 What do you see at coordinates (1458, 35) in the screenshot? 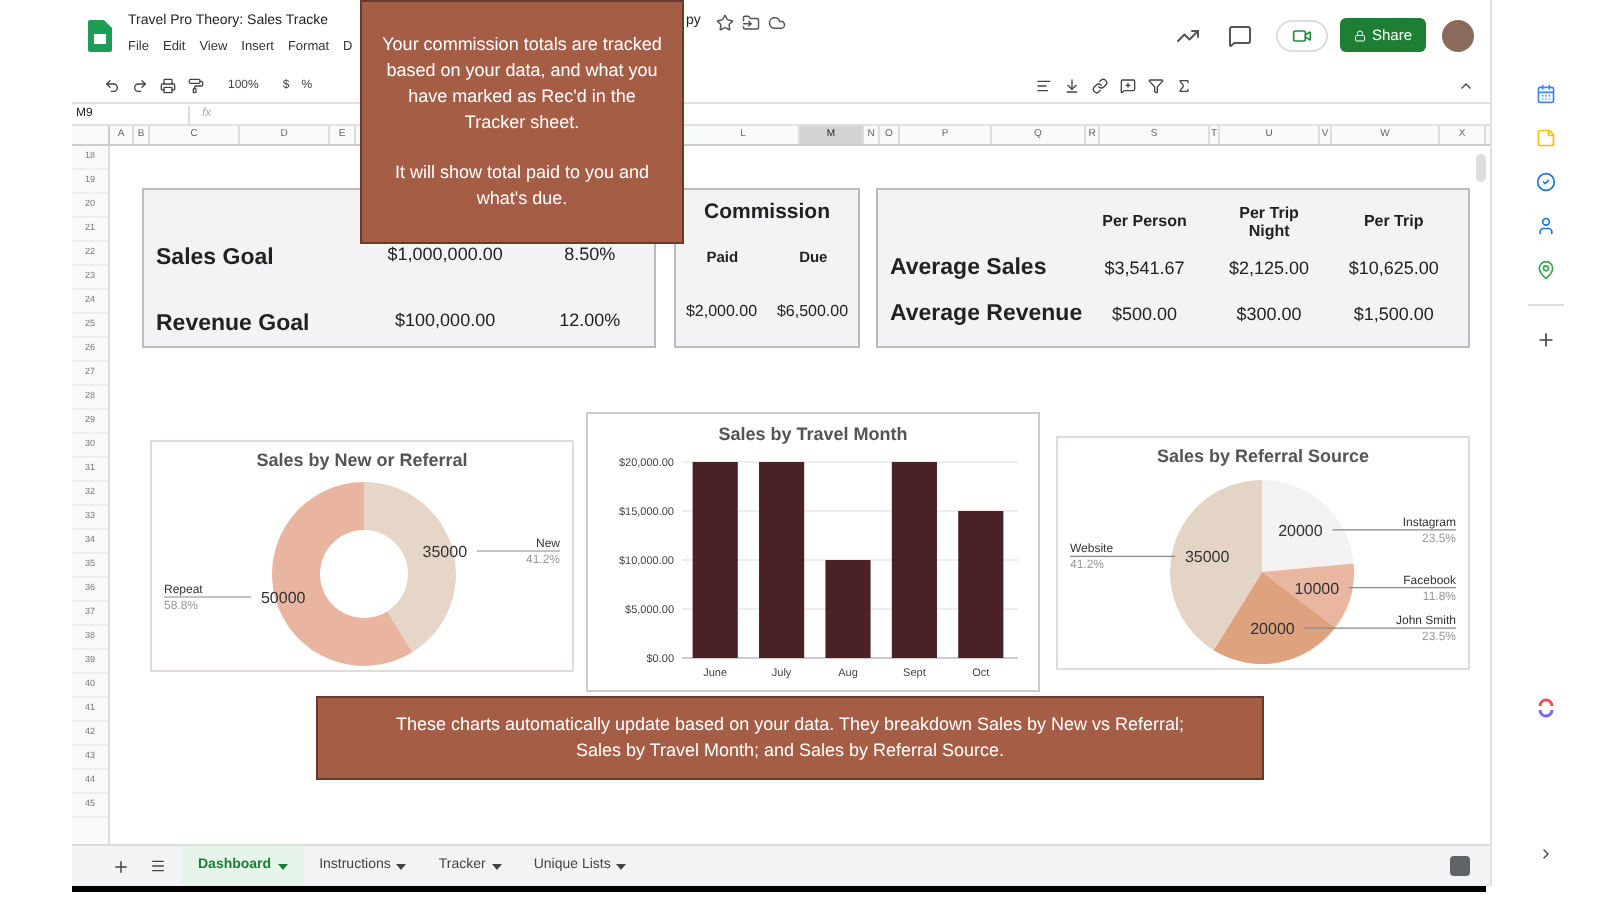
I see `avatar` at bounding box center [1458, 35].